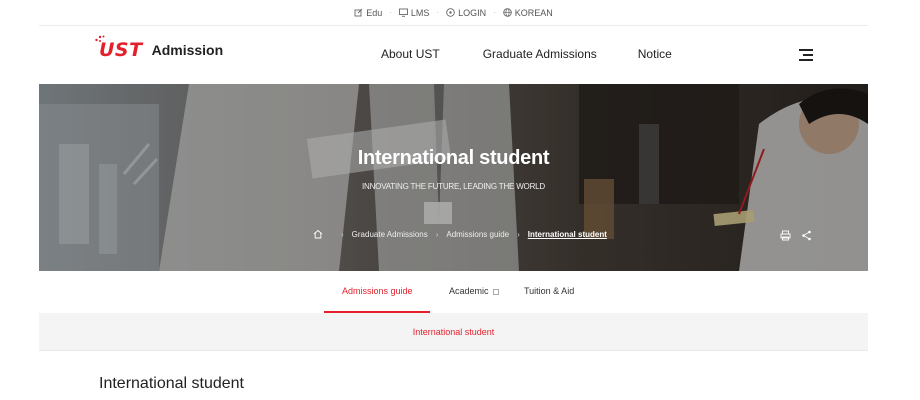 Image resolution: width=920 pixels, height=400 pixels. I want to click on breadcrumb-admissions-guide: Admissions guide, so click(477, 234).